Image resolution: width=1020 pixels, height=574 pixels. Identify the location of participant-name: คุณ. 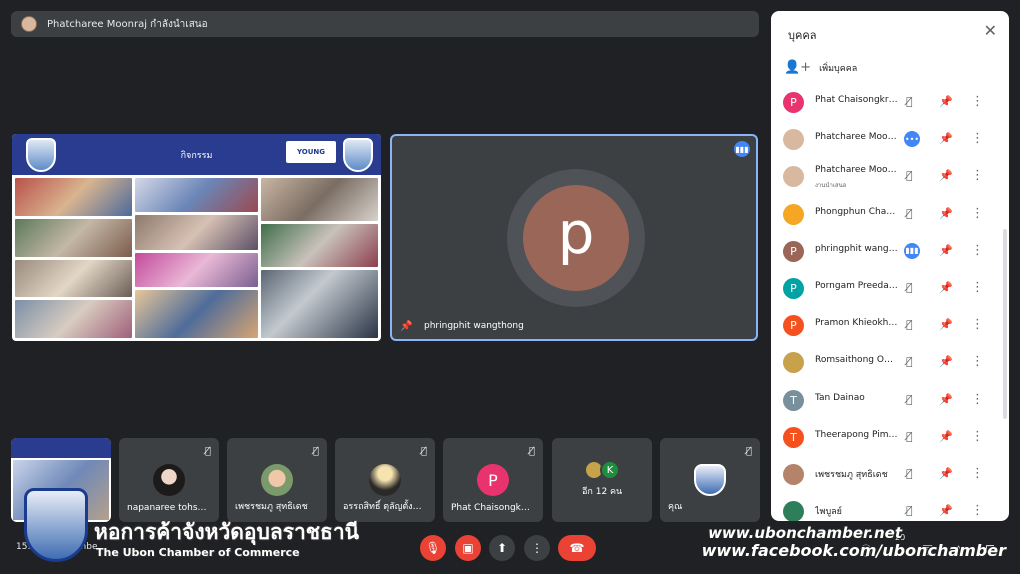
(675, 507).